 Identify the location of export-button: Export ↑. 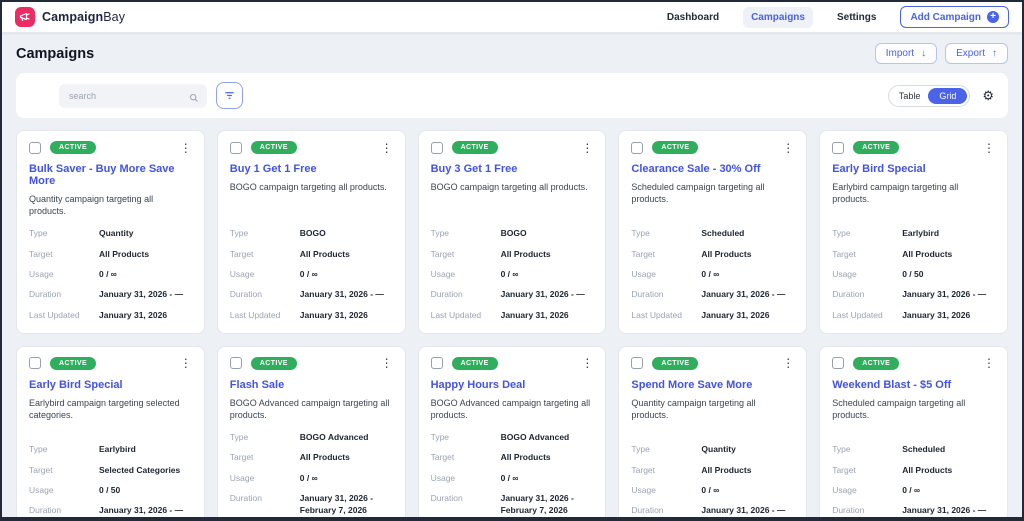
(976, 53).